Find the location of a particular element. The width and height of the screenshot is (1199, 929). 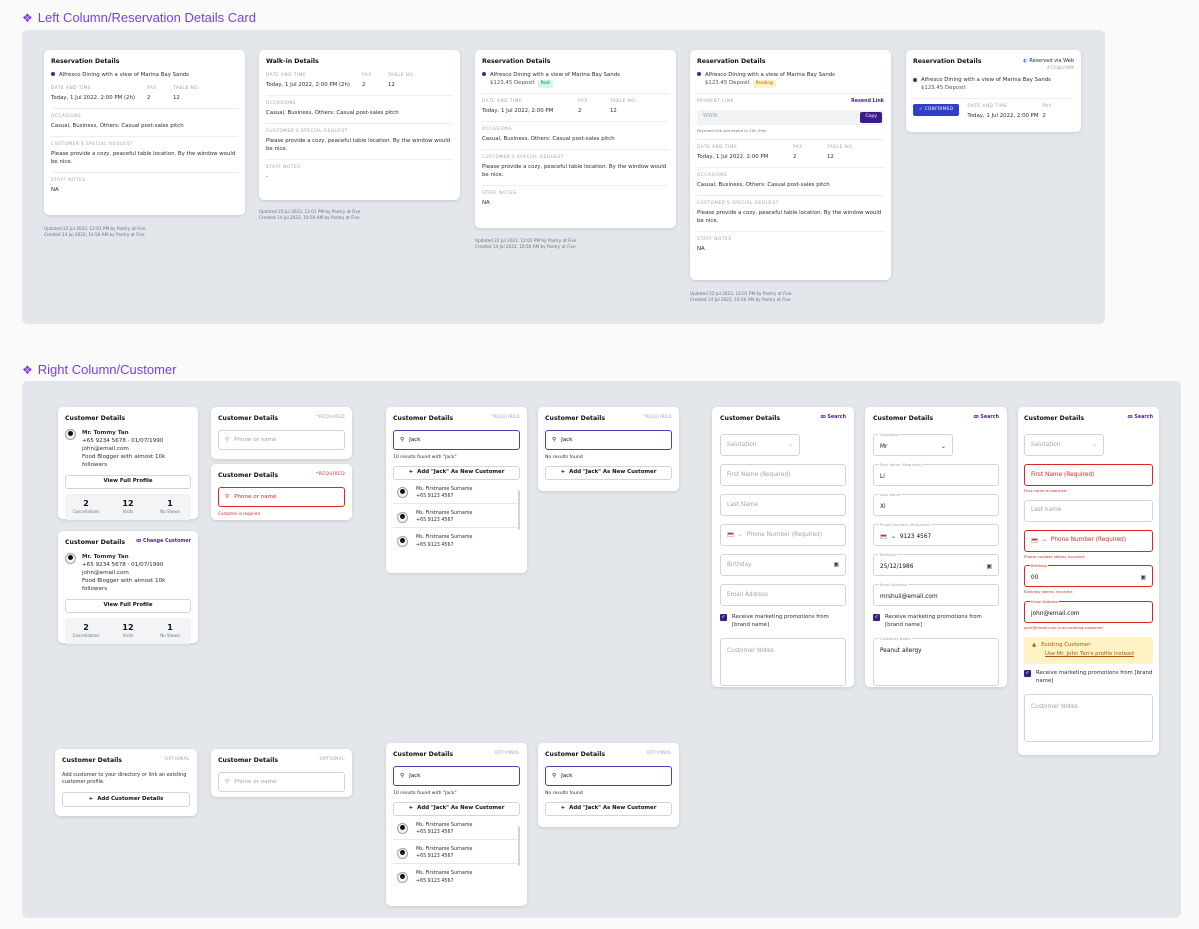

confirmed-badge: ✓ CONFIRMED is located at coordinates (936, 109).